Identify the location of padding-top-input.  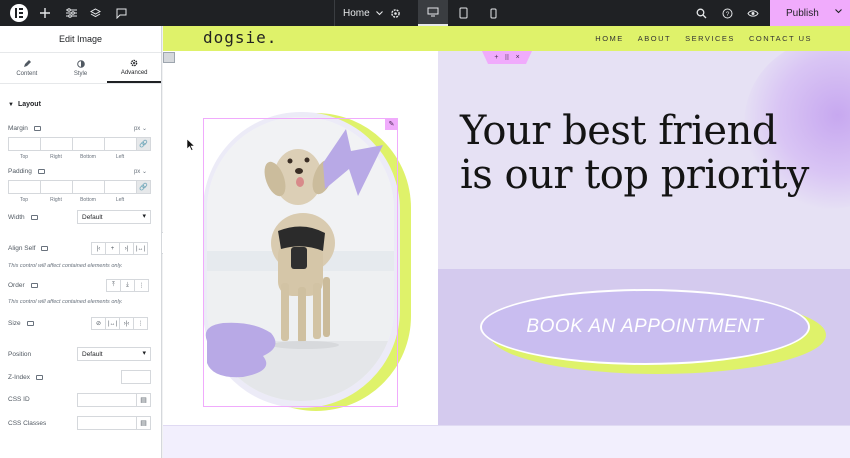
(24, 187).